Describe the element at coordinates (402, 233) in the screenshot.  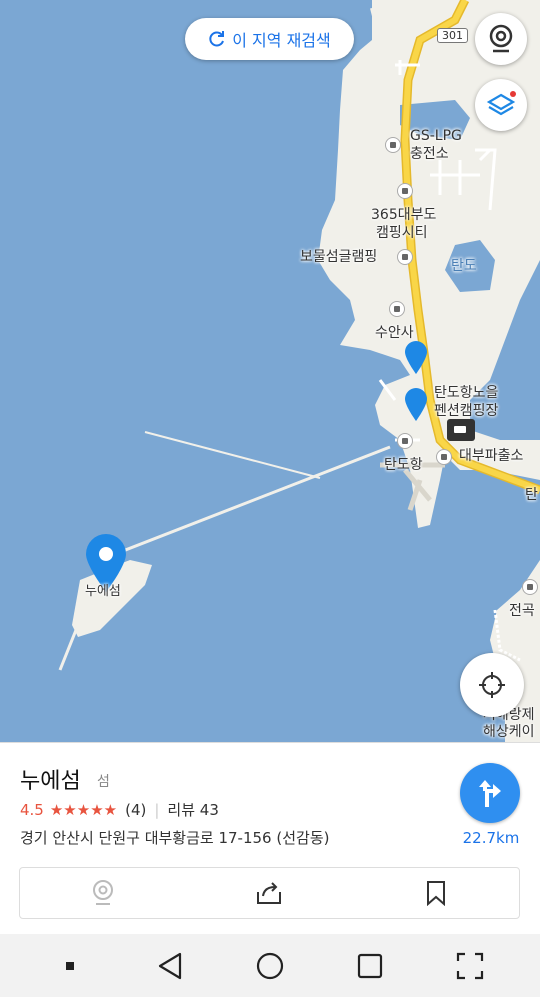
I see `label-365-camping-2: 캠핑시티` at that location.